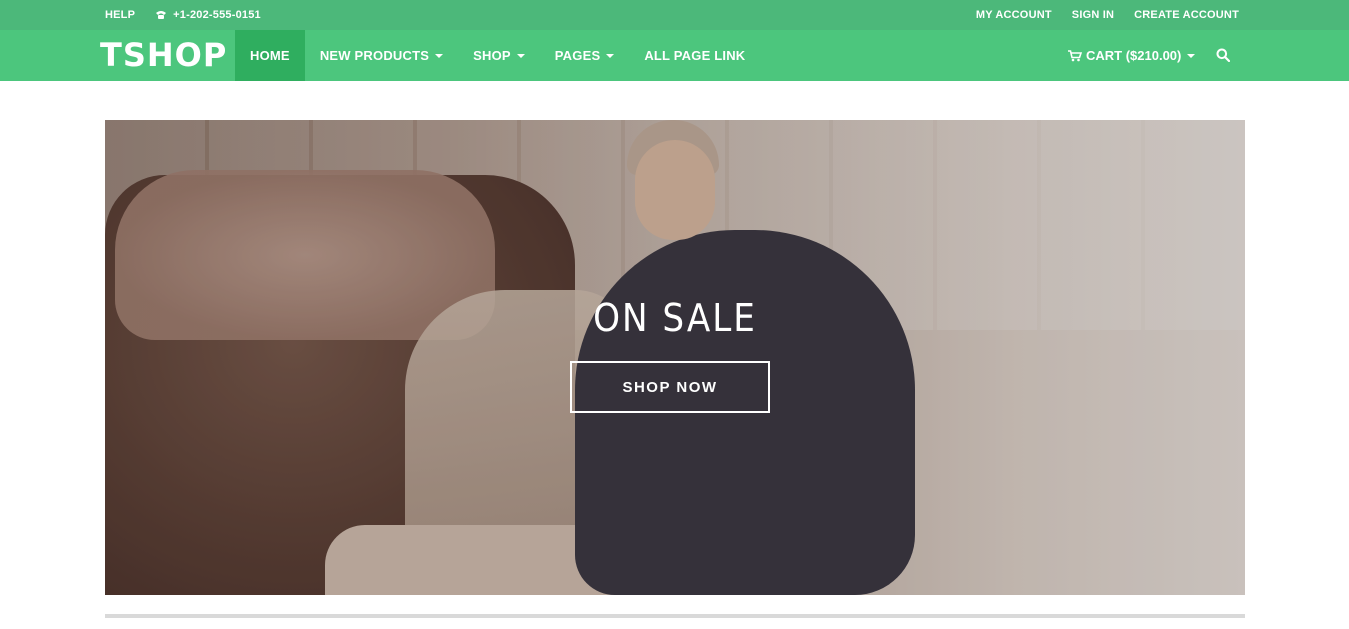  I want to click on hero-title: ON SALE, so click(675, 318).